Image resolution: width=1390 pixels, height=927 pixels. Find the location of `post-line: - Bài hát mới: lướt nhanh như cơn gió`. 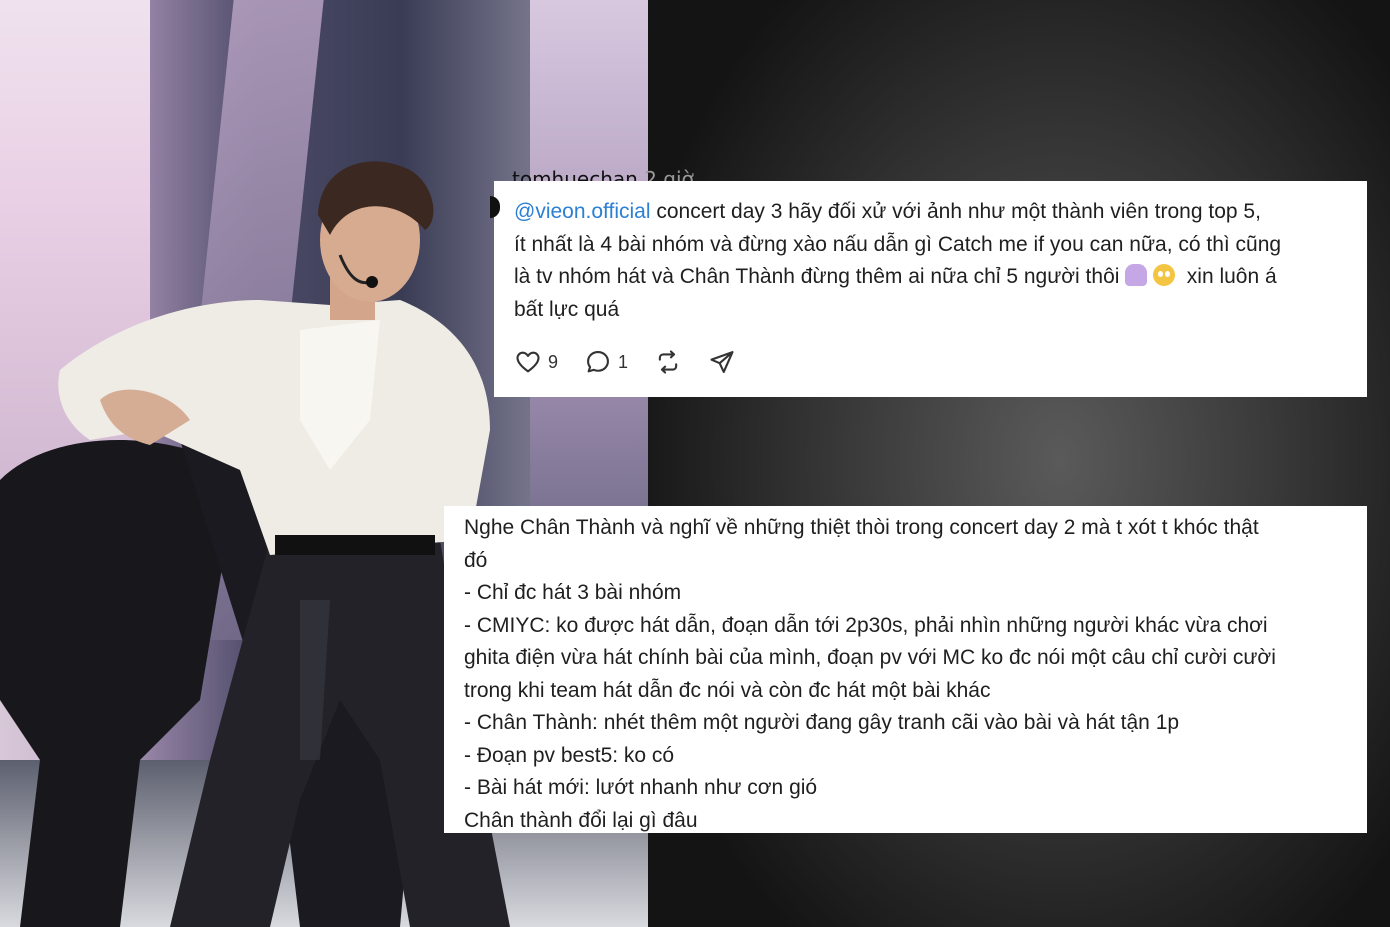

post-line: - Bài hát mới: lướt nhanh như cơn gió is located at coordinates (641, 787).